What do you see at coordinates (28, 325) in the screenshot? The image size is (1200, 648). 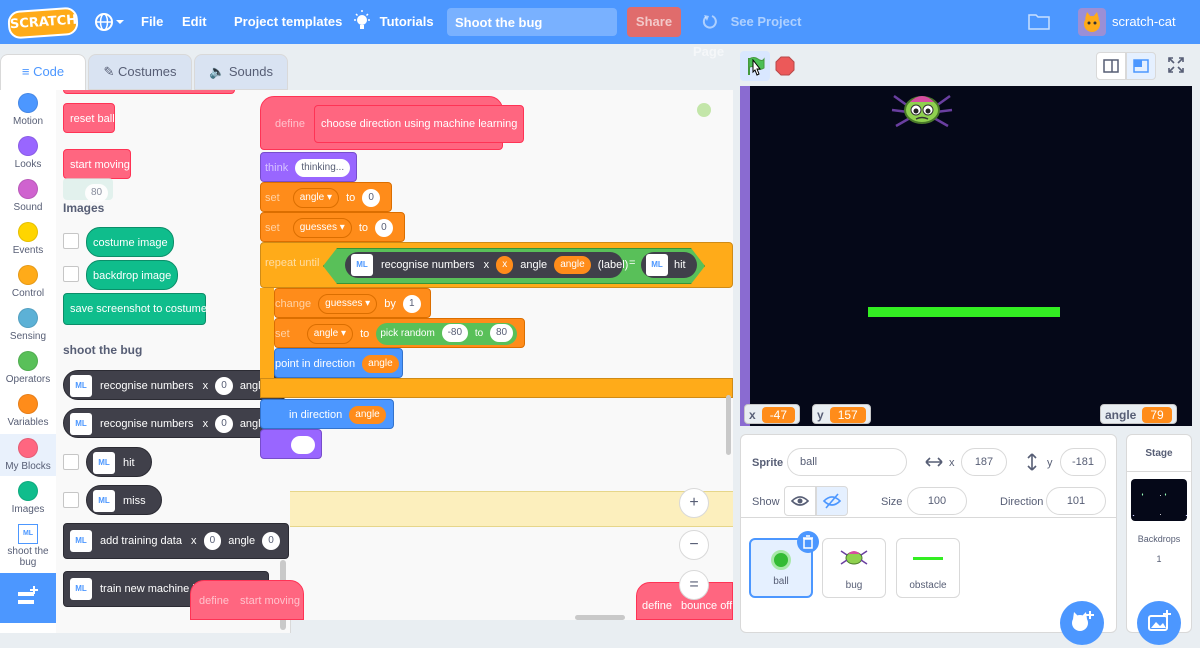 I see `category-sensing: Sensing` at bounding box center [28, 325].